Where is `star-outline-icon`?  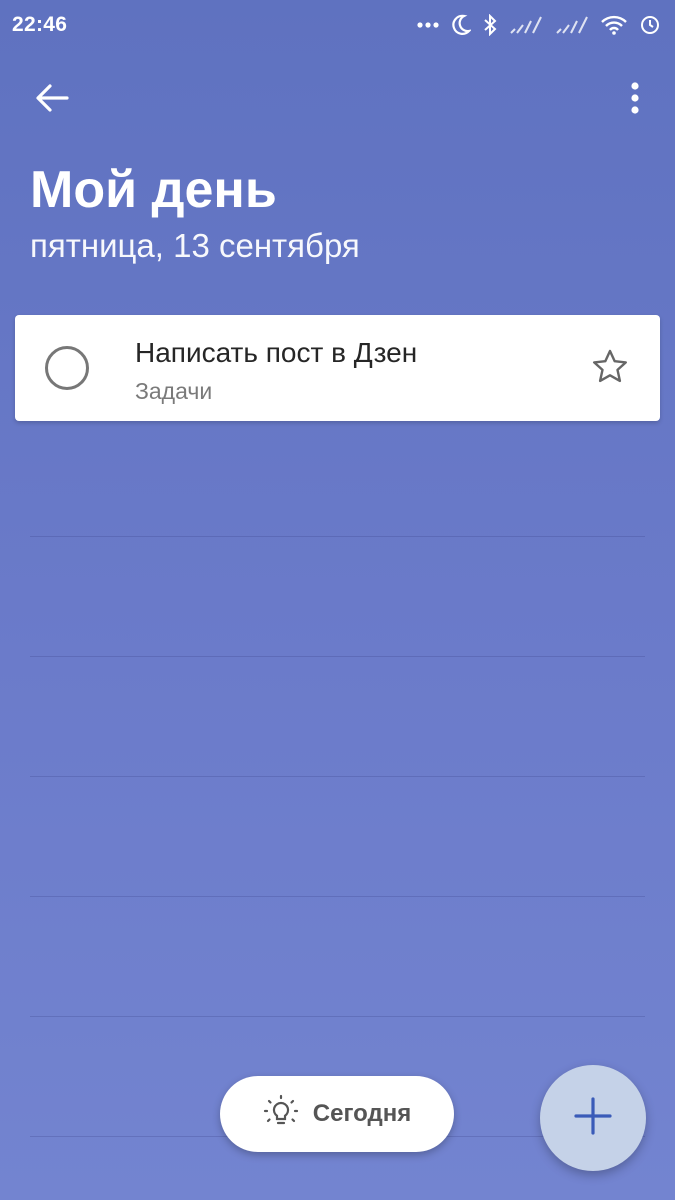
star-outline-icon is located at coordinates (610, 368).